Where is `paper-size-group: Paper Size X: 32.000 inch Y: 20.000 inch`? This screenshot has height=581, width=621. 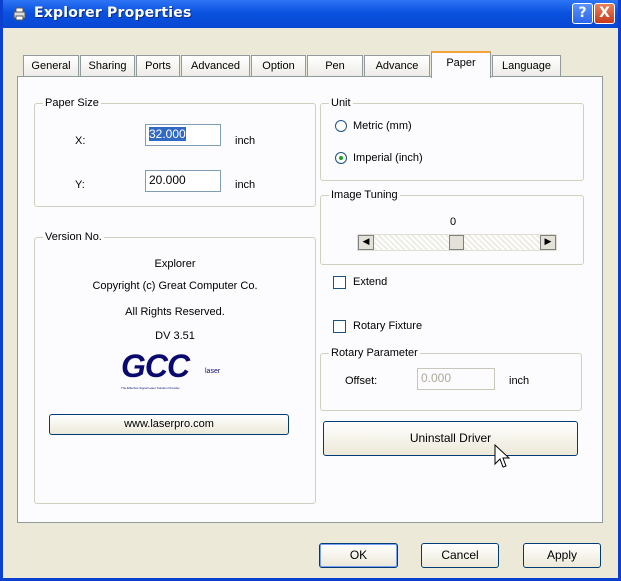 paper-size-group: Paper Size X: 32.000 inch Y: 20.000 inch is located at coordinates (175, 151).